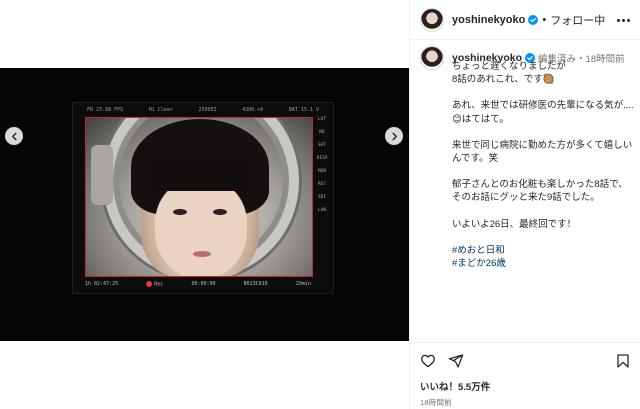 The width and height of the screenshot is (640, 409). What do you see at coordinates (102, 284) in the screenshot?
I see `monitor-timecode-left: 1h 02:47:25` at bounding box center [102, 284].